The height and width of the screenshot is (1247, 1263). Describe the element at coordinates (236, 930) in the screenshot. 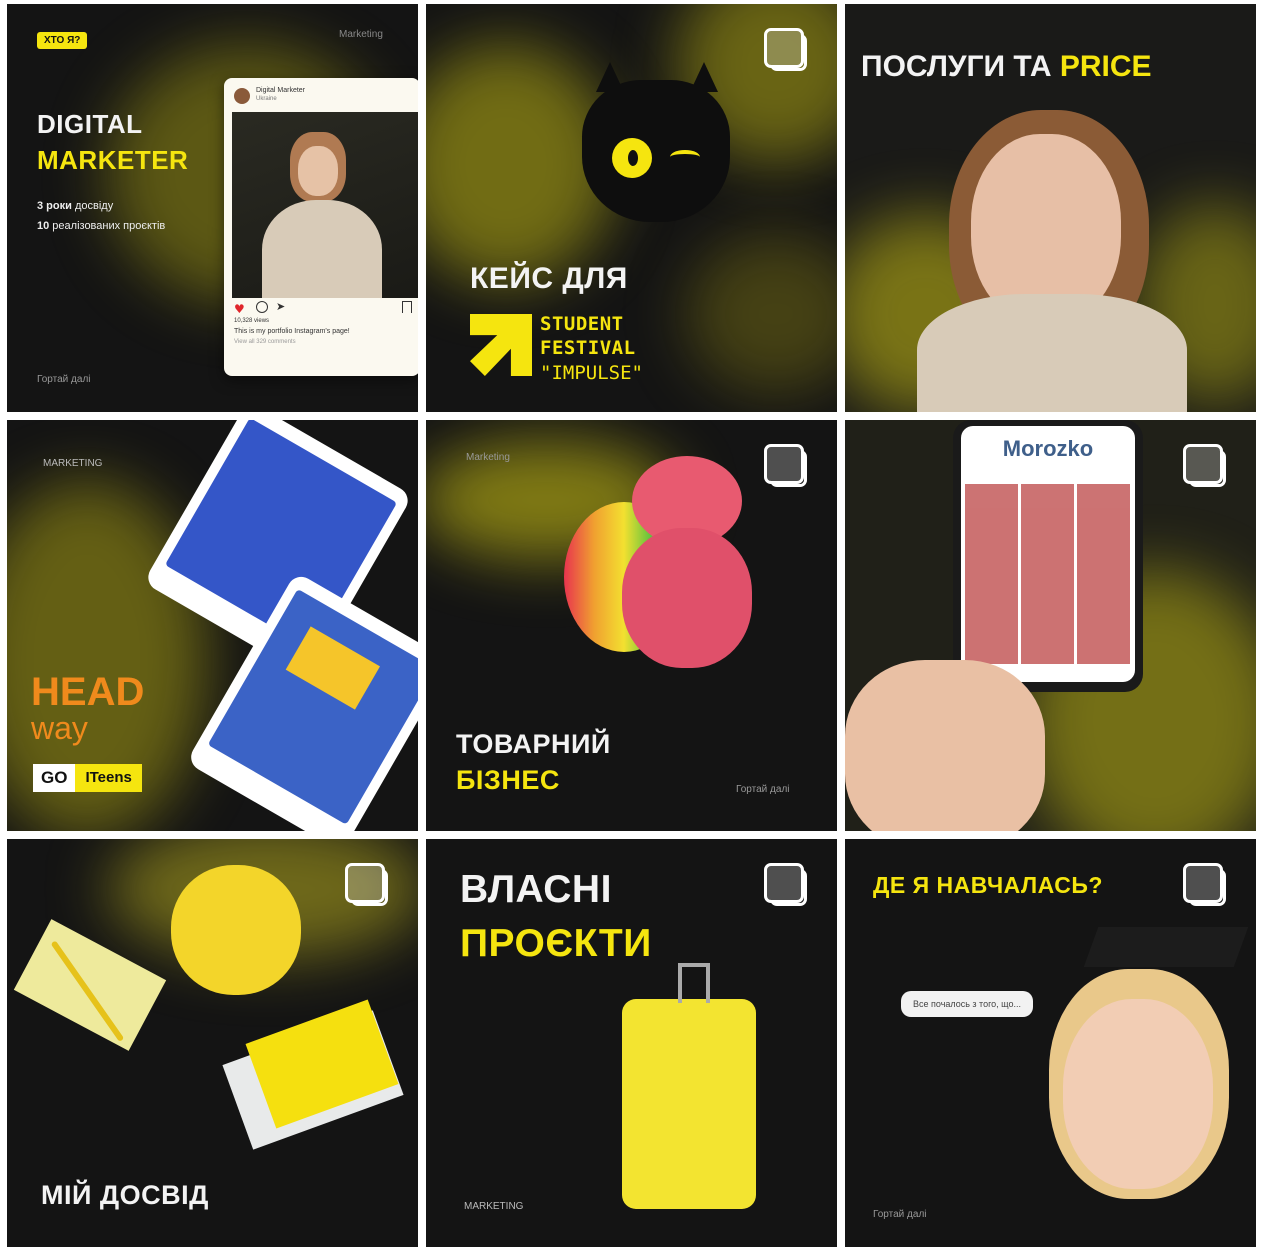

I see `piggy-bank` at that location.